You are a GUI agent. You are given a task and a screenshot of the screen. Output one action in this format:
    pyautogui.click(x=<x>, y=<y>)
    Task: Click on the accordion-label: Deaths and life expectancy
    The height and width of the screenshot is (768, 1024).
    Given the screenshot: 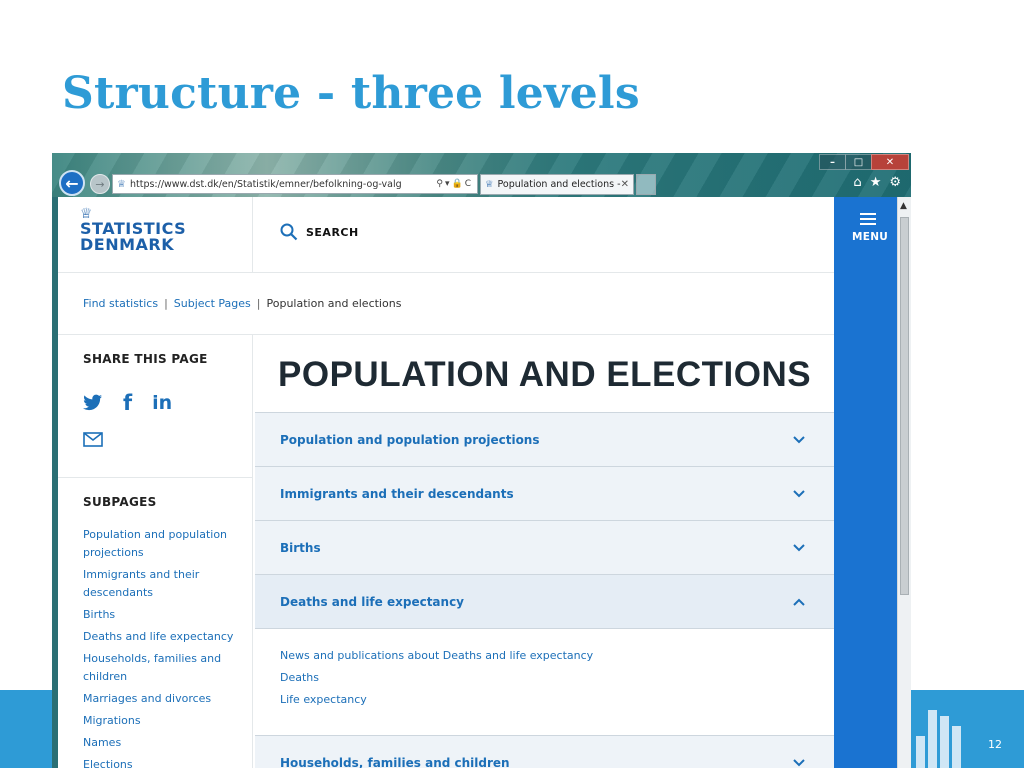 What is the action you would take?
    pyautogui.click(x=372, y=601)
    